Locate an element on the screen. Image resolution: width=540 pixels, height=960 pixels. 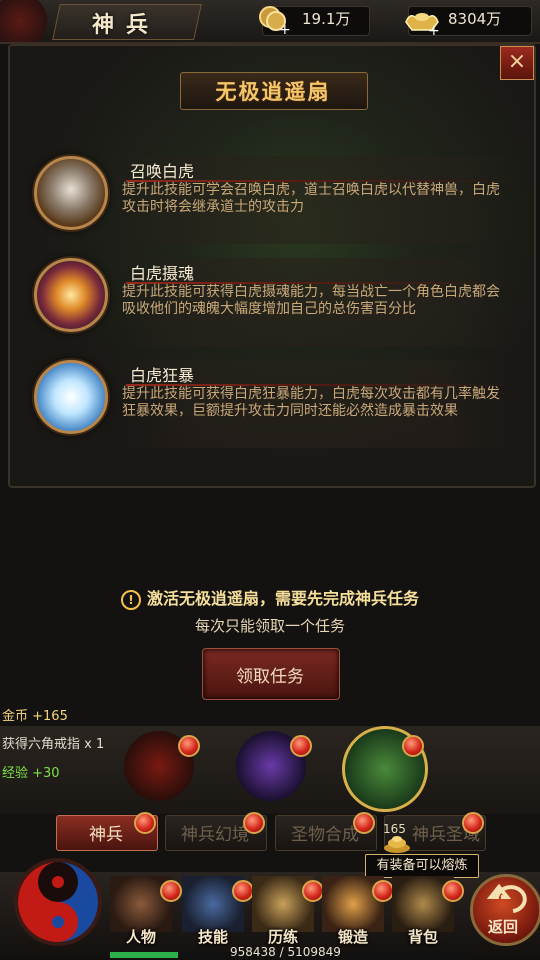
menu-label-forge: 锻造 is located at coordinates (353, 936).